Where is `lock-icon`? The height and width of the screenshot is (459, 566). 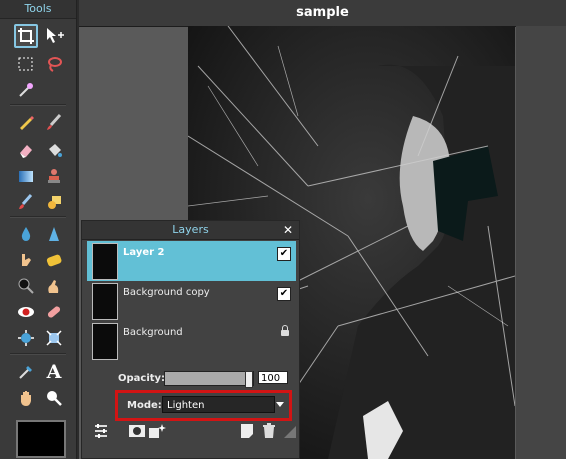
lock-icon is located at coordinates (285, 330).